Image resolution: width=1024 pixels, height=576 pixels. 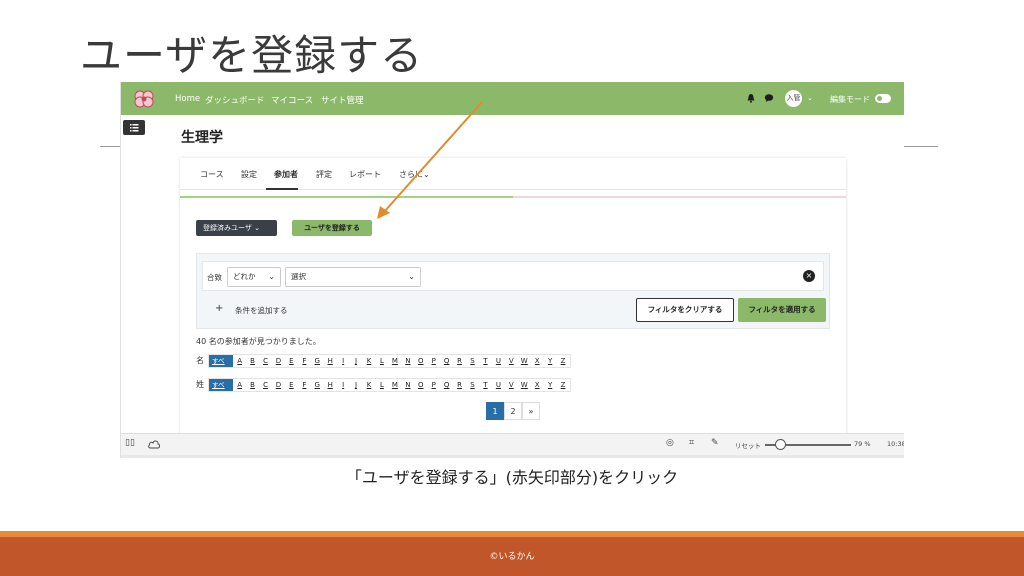 I want to click on user-avatar: 入管, so click(x=793, y=98).